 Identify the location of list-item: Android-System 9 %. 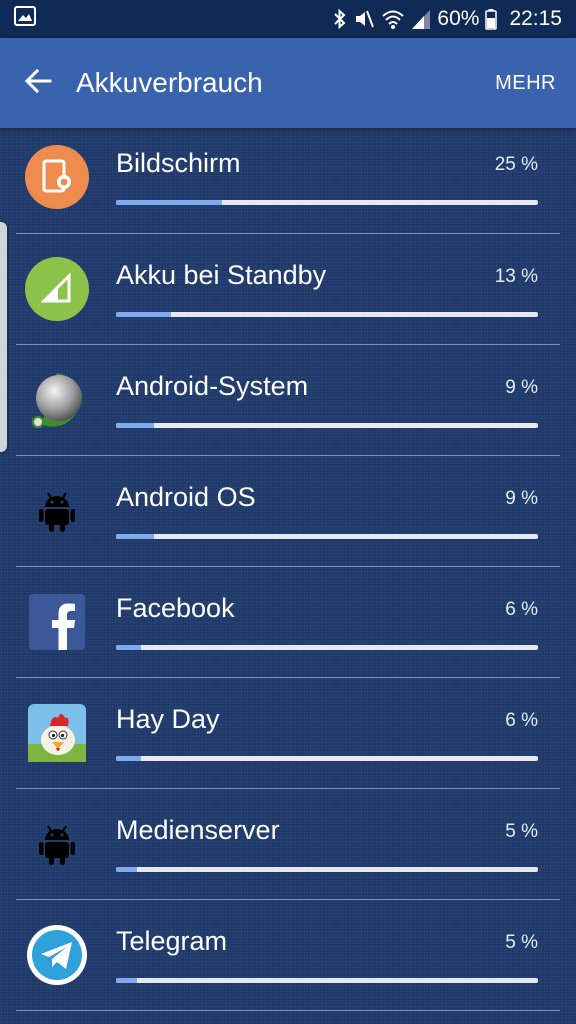
(288, 400).